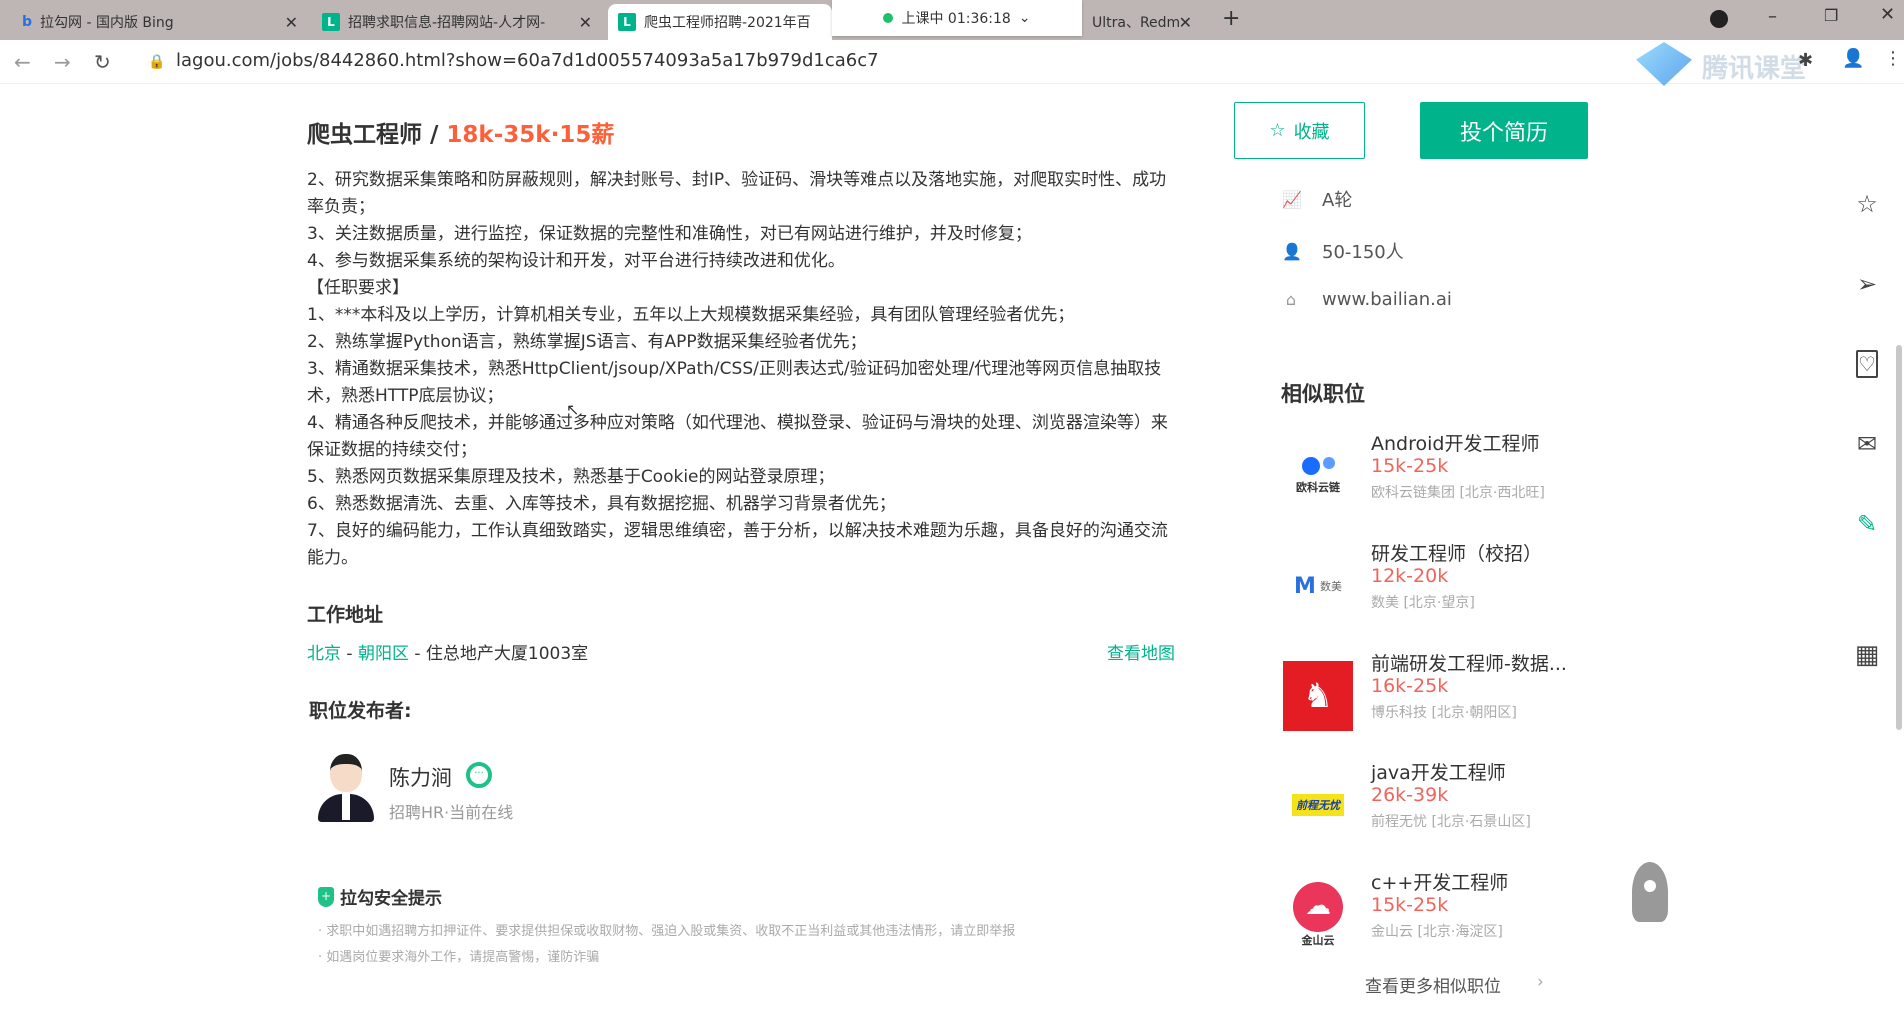  I want to click on publisher-avatar, so click(346, 788).